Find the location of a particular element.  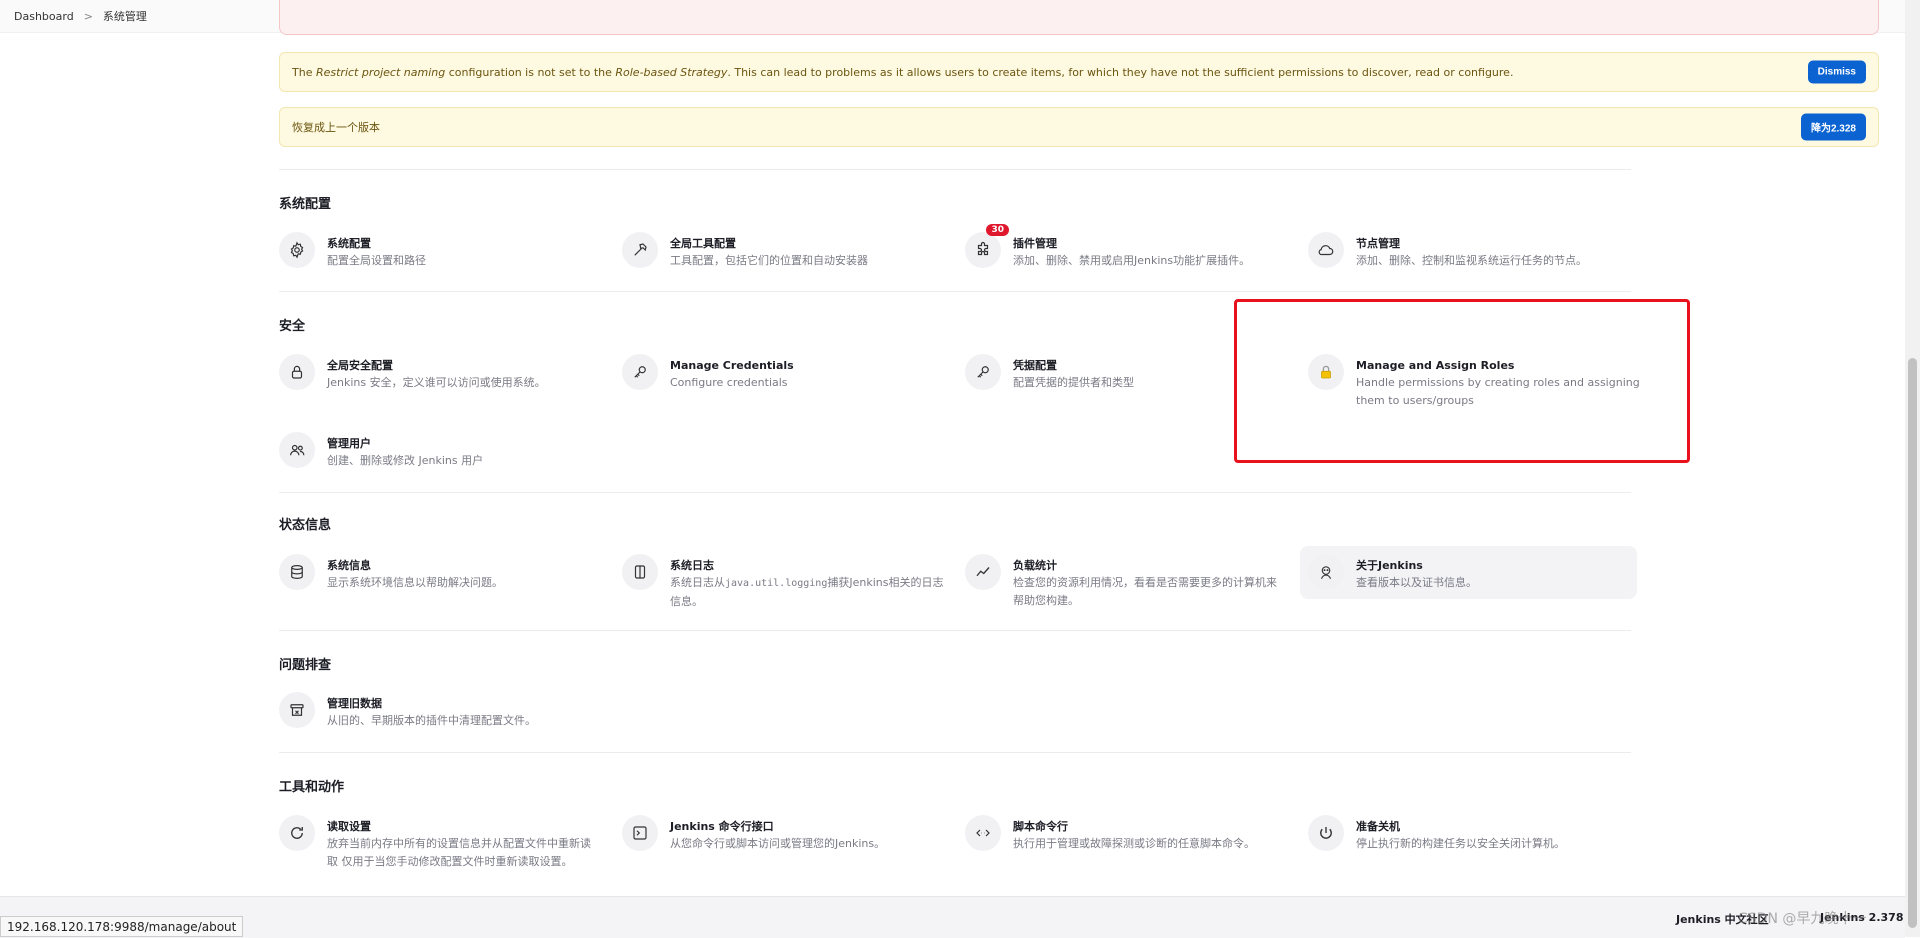

item-desc: 配置凭据的提供者和类型 is located at coordinates (1073, 382).